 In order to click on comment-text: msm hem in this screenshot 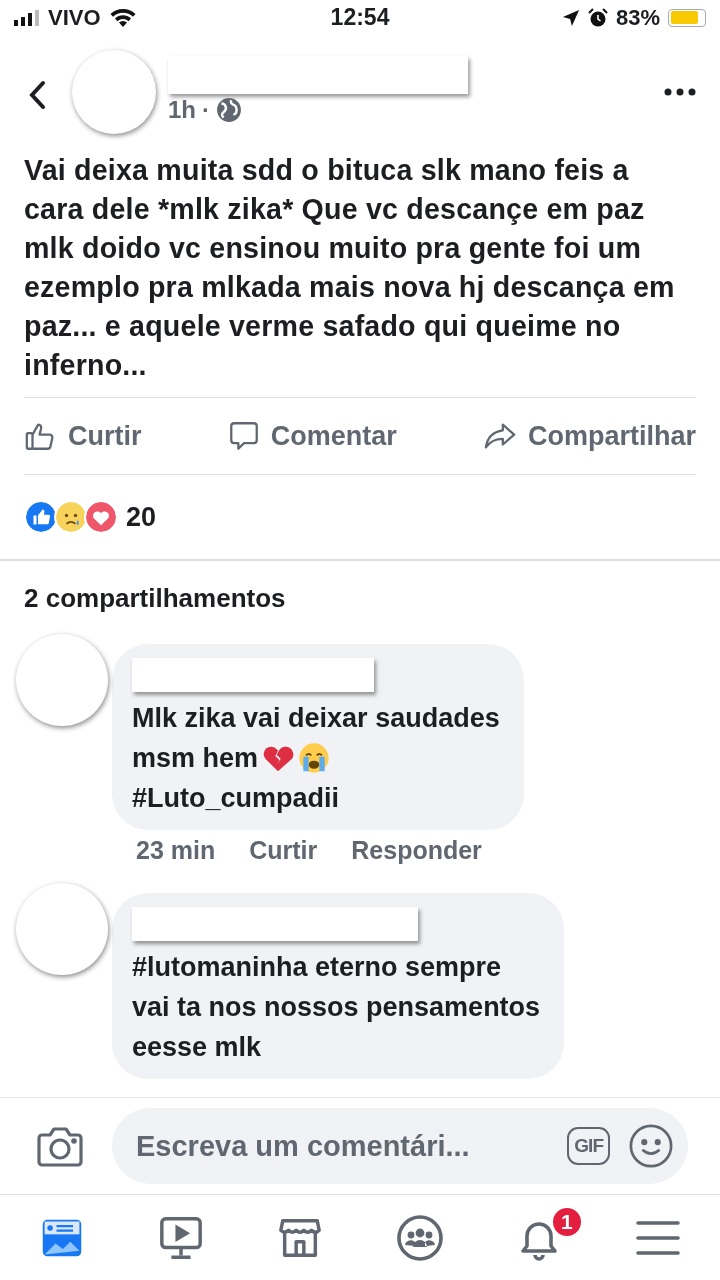, I will do `click(195, 758)`.